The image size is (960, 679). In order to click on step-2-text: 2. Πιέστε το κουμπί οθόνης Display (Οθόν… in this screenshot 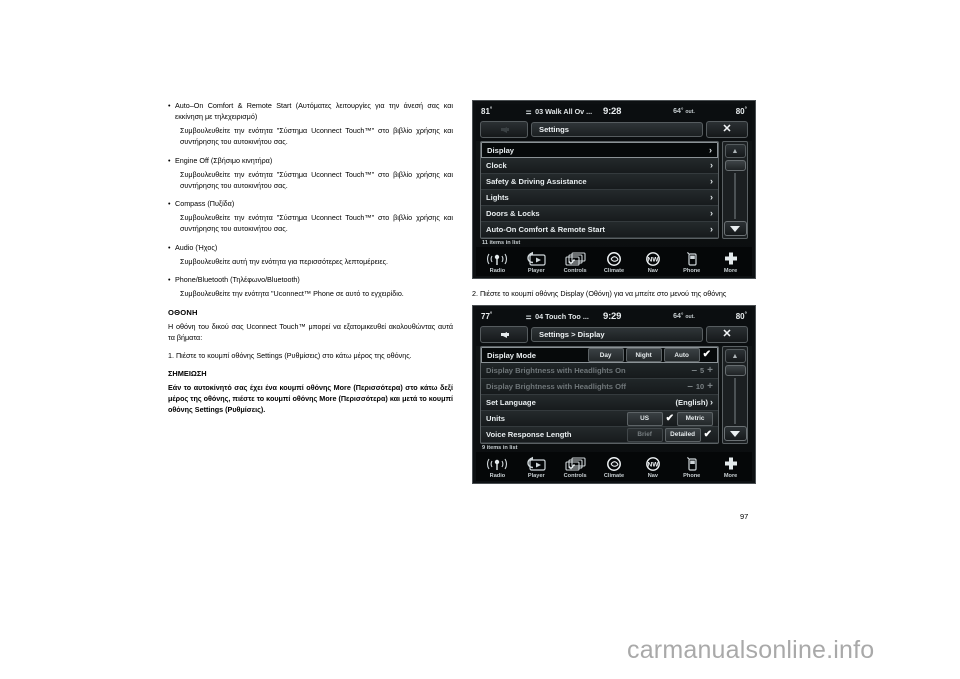, I will do `click(599, 293)`.